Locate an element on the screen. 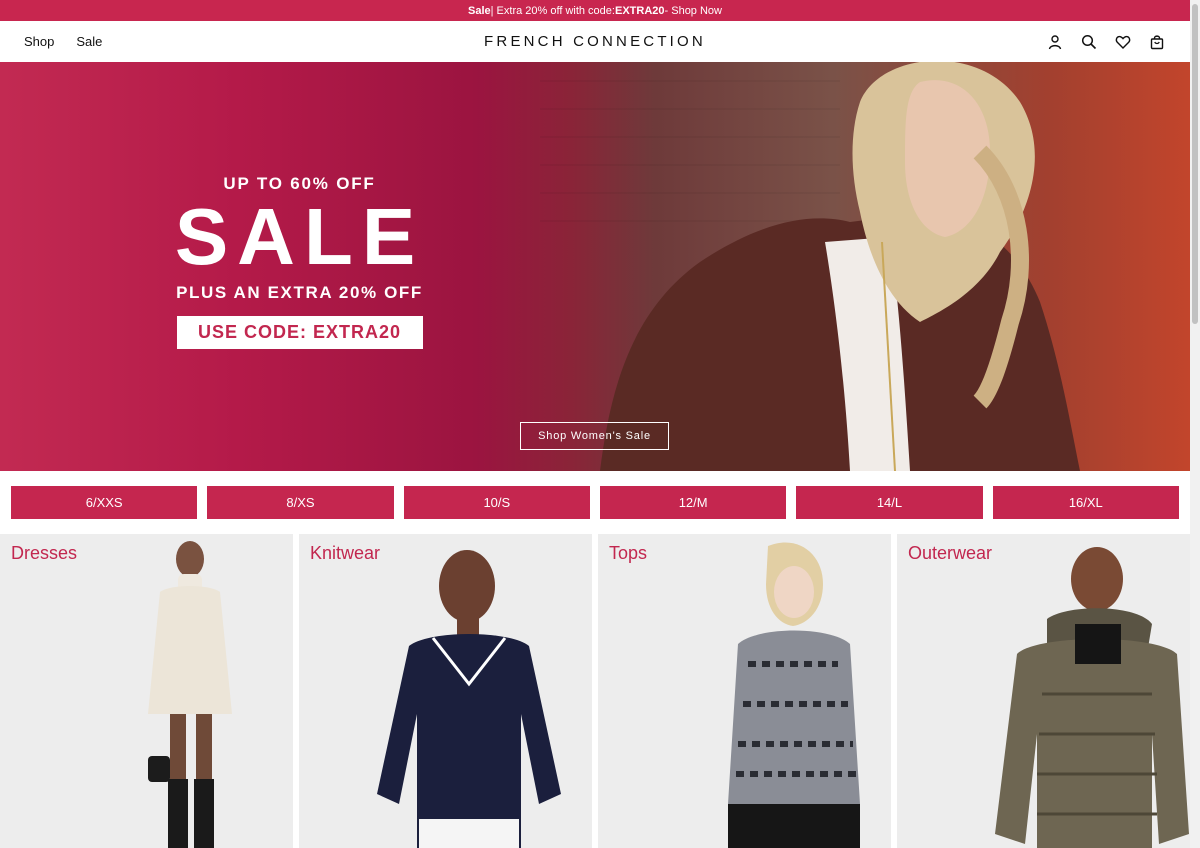 Image resolution: width=1200 pixels, height=848 pixels. shop-womens-sale-button: Shop Women's Sale is located at coordinates (594, 436).